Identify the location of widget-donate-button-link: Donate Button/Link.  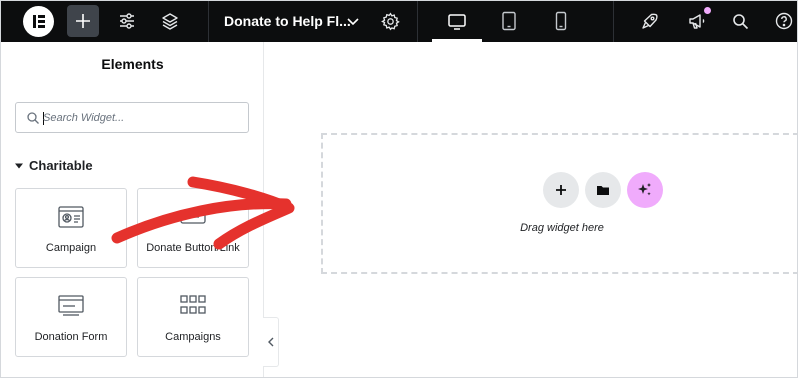
(193, 228).